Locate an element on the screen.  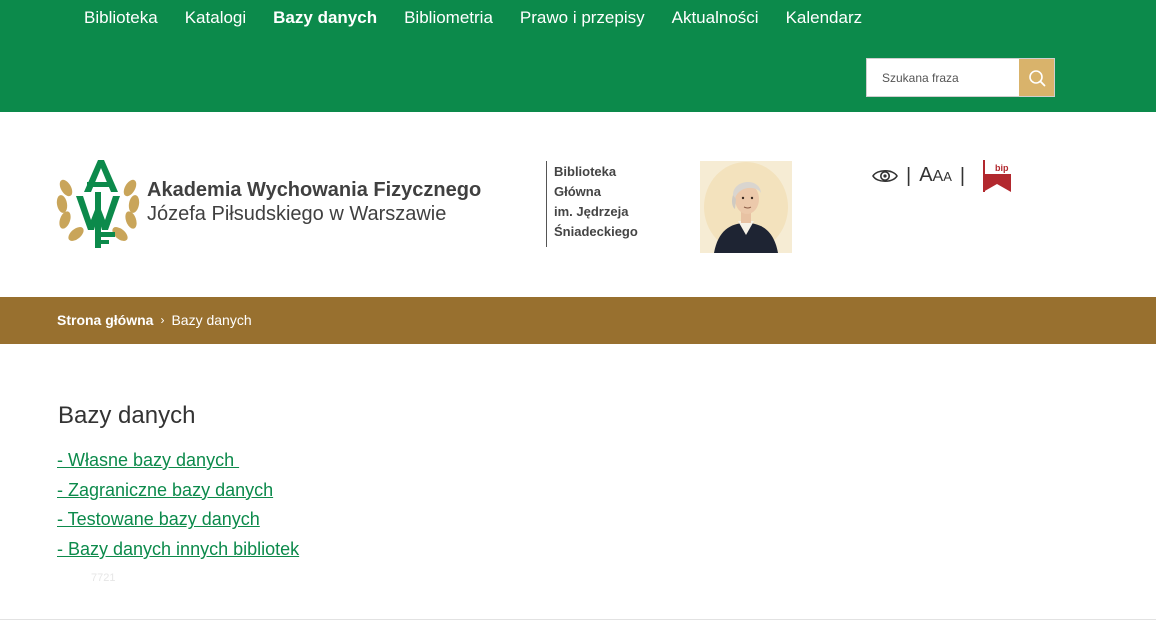
font-size-large: A is located at coordinates (926, 175).